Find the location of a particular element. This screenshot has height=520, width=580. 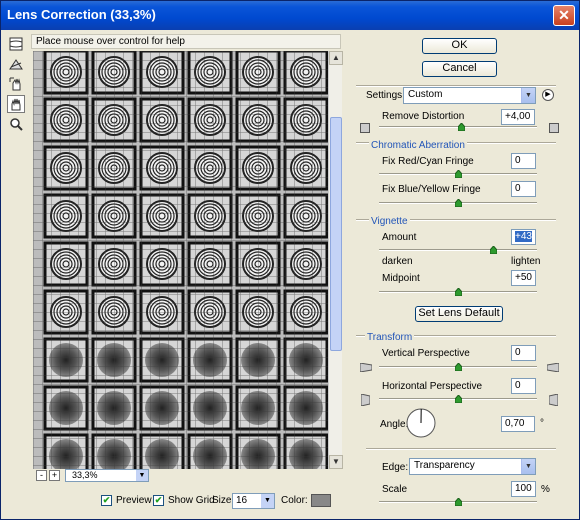

grid-size-value: 16 is located at coordinates (242, 500).